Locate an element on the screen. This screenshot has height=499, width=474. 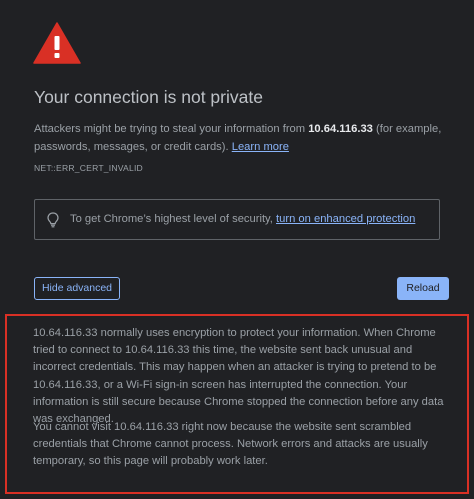
lightbulb-icon is located at coordinates (53, 220).